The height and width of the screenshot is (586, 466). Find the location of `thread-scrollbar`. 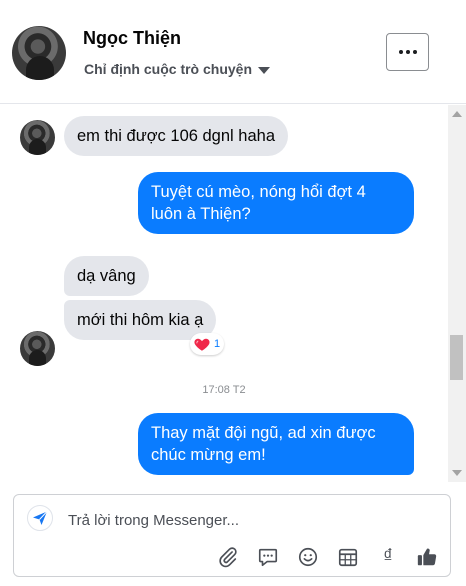

thread-scrollbar is located at coordinates (457, 293).